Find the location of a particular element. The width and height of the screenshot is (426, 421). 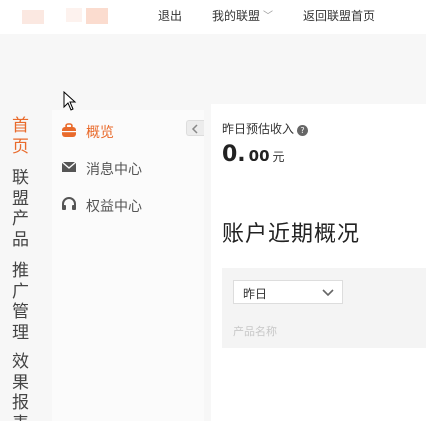

left-nav-char: 联 is located at coordinates (20, 178).